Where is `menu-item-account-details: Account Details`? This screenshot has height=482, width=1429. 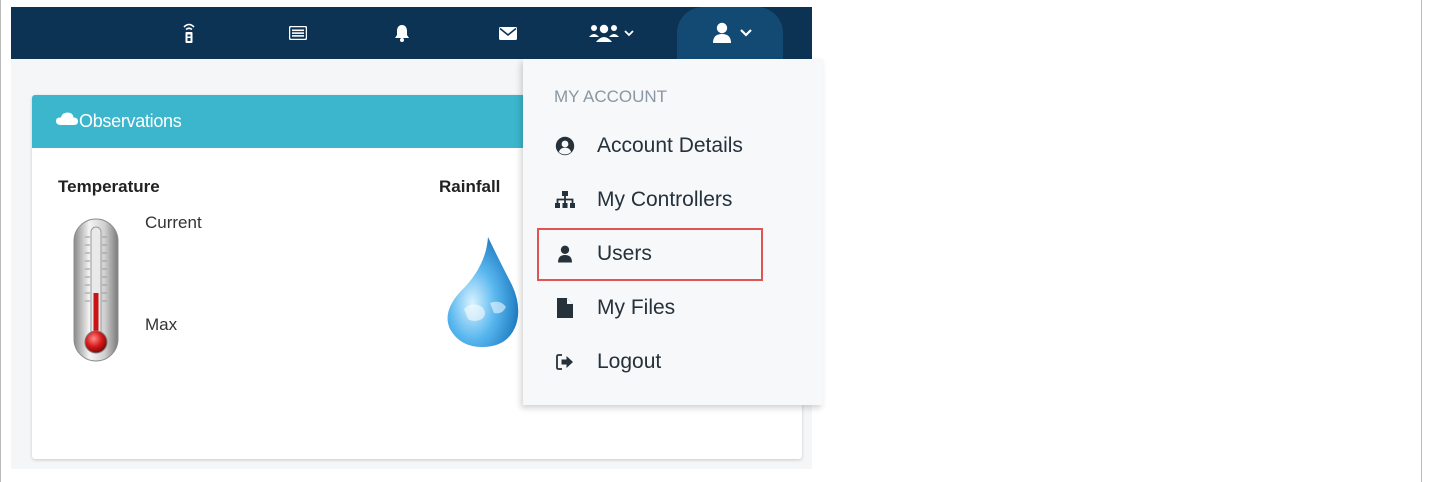 menu-item-account-details: Account Details is located at coordinates (673, 147).